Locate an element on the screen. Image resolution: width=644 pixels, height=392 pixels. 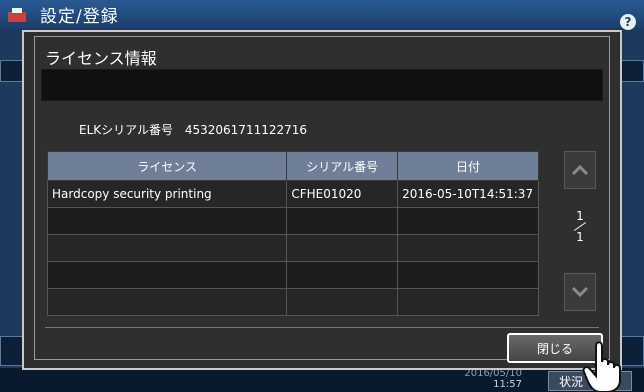
page-current: 1 is located at coordinates (580, 216).